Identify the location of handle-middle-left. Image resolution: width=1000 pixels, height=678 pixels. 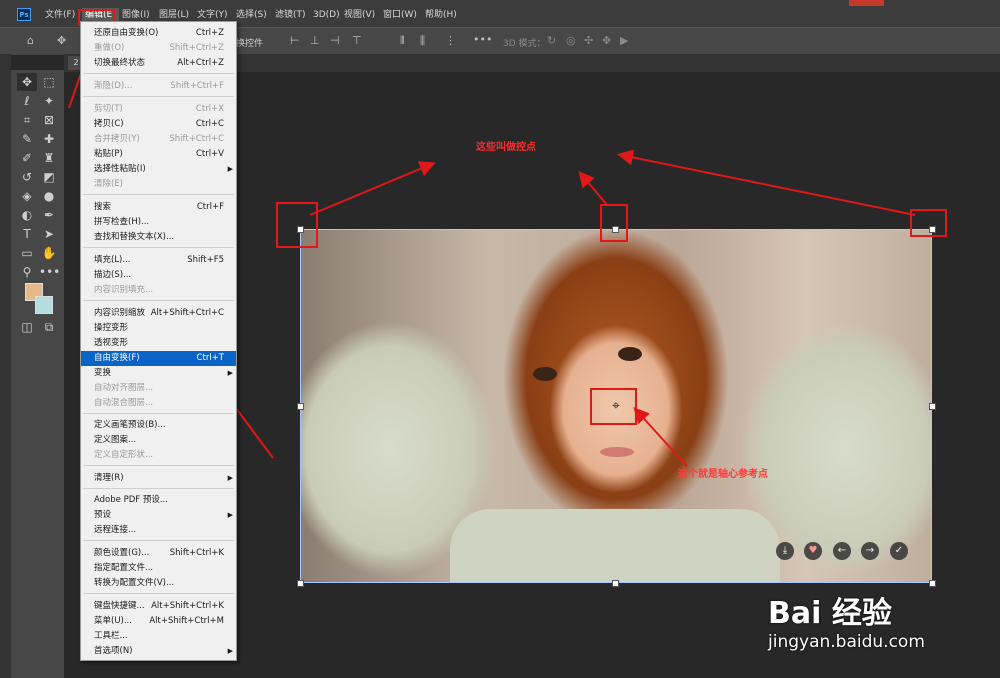
(300, 406).